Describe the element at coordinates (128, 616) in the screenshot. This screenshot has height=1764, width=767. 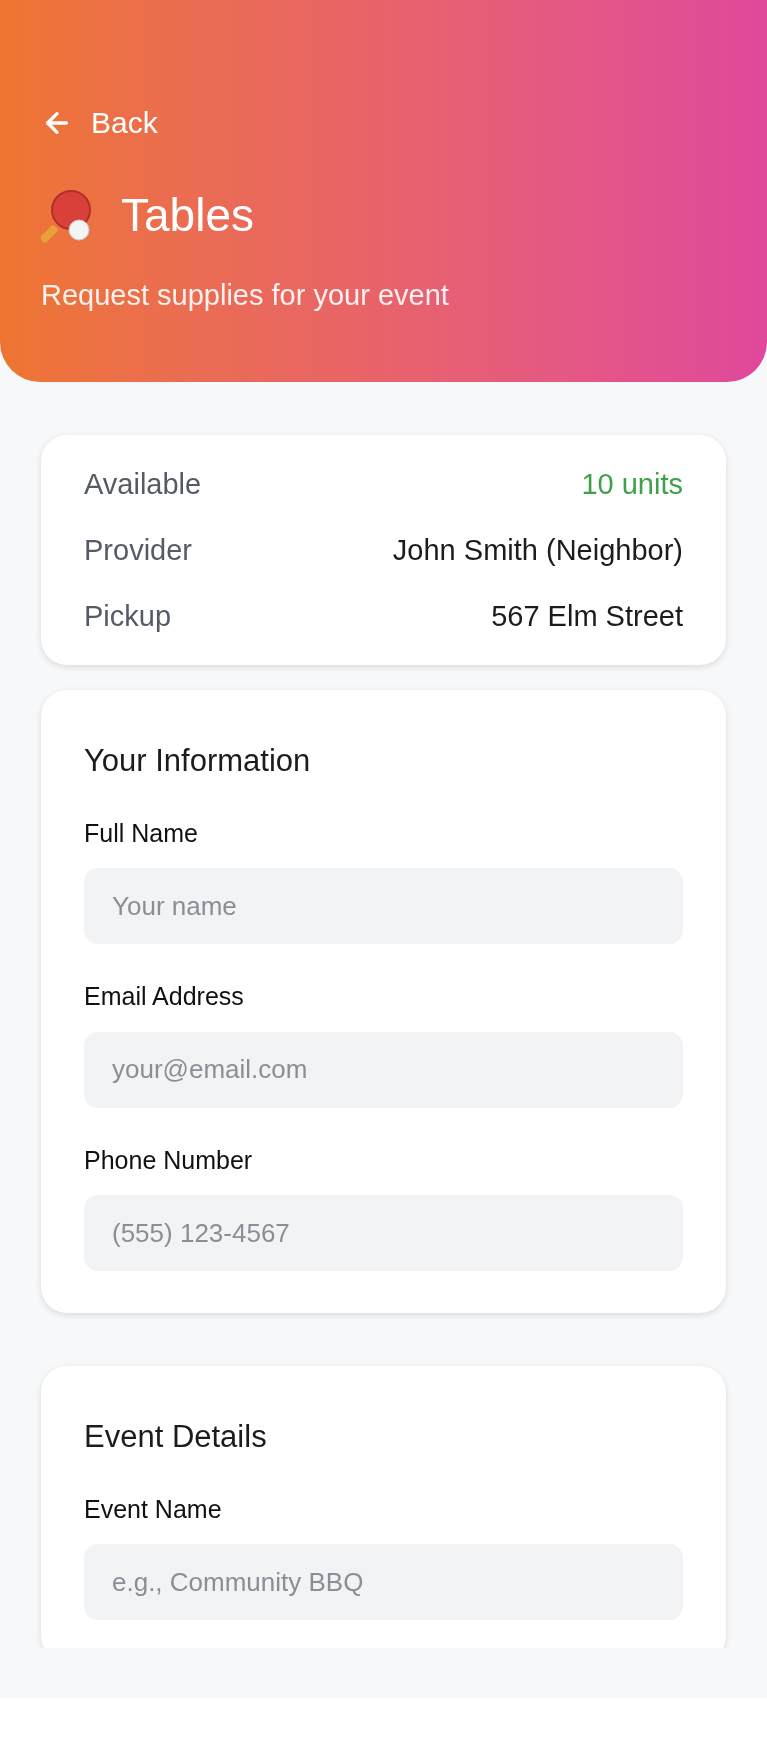
I see `summary-label: Pickup` at that location.